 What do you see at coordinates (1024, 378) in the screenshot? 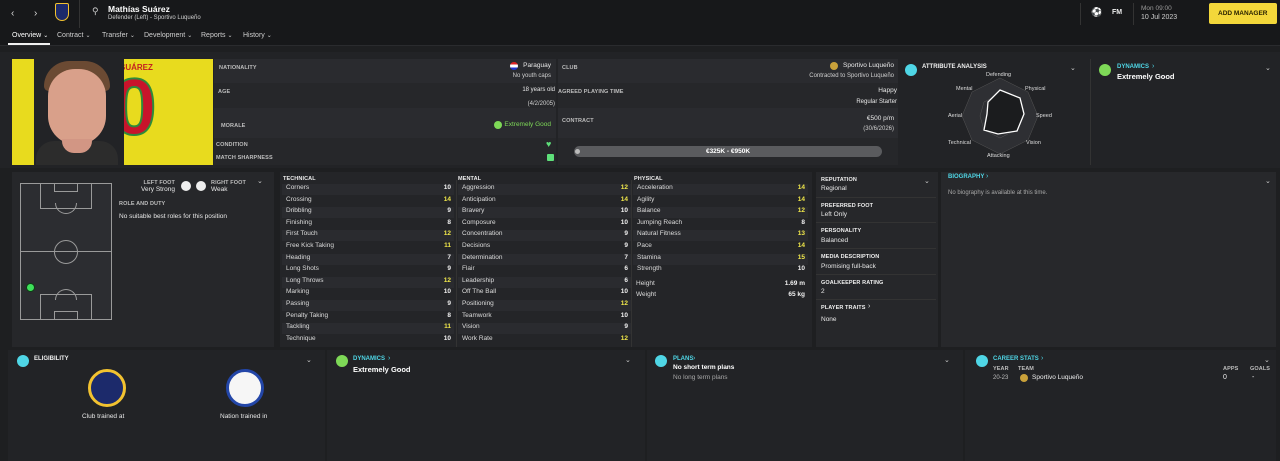
I see `career-team-badge-icon` at bounding box center [1024, 378].